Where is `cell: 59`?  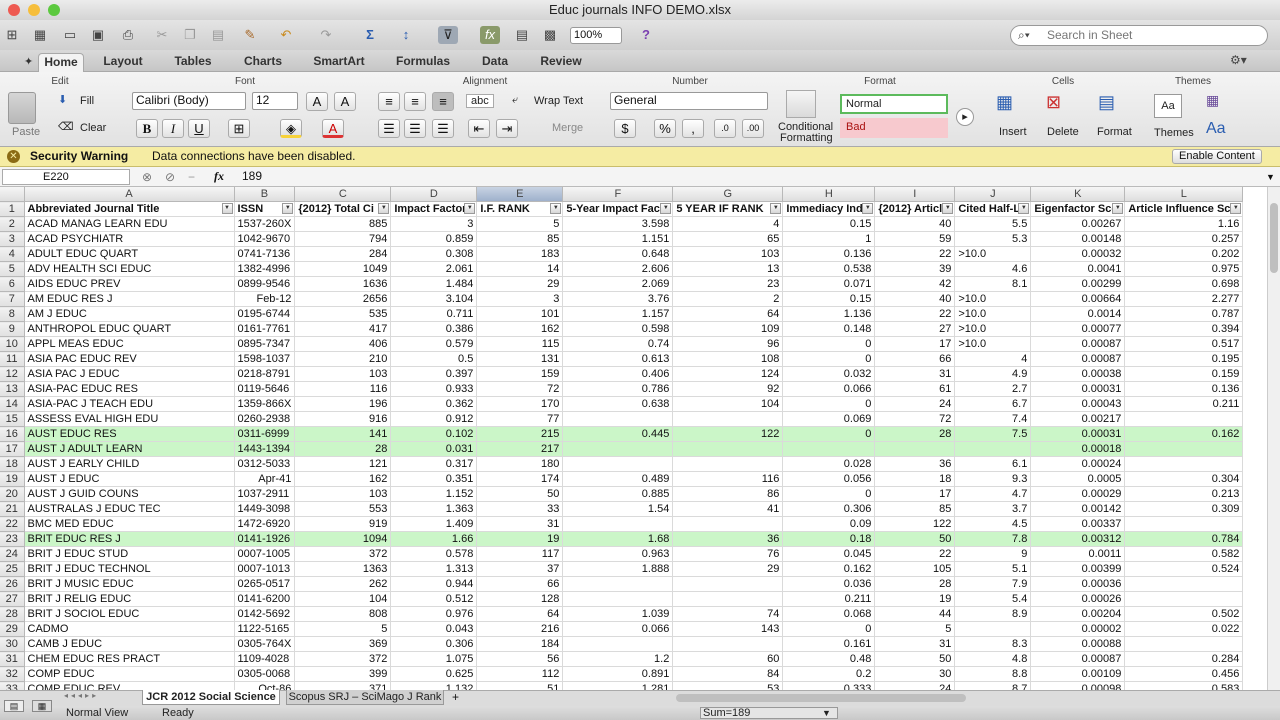 cell: 59 is located at coordinates (915, 239).